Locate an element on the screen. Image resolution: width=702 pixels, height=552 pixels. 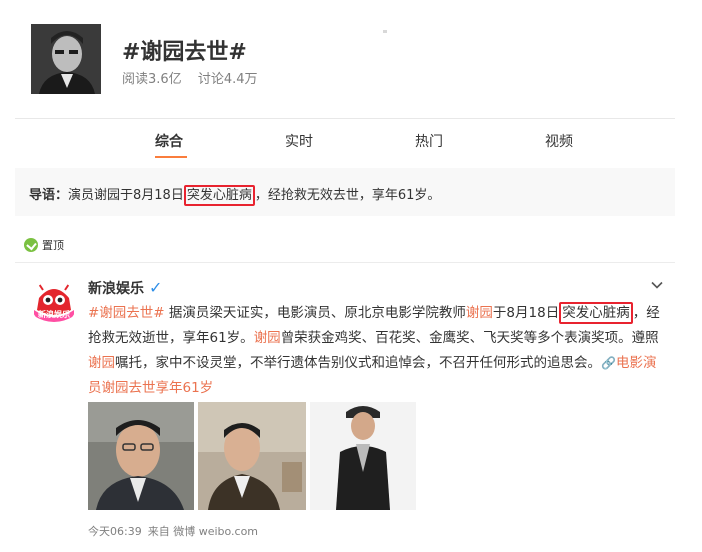
chevron-down-icon is located at coordinates (657, 285).